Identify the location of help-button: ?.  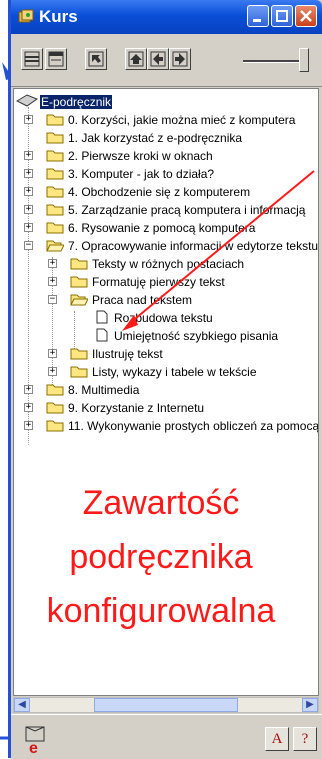
(305, 739).